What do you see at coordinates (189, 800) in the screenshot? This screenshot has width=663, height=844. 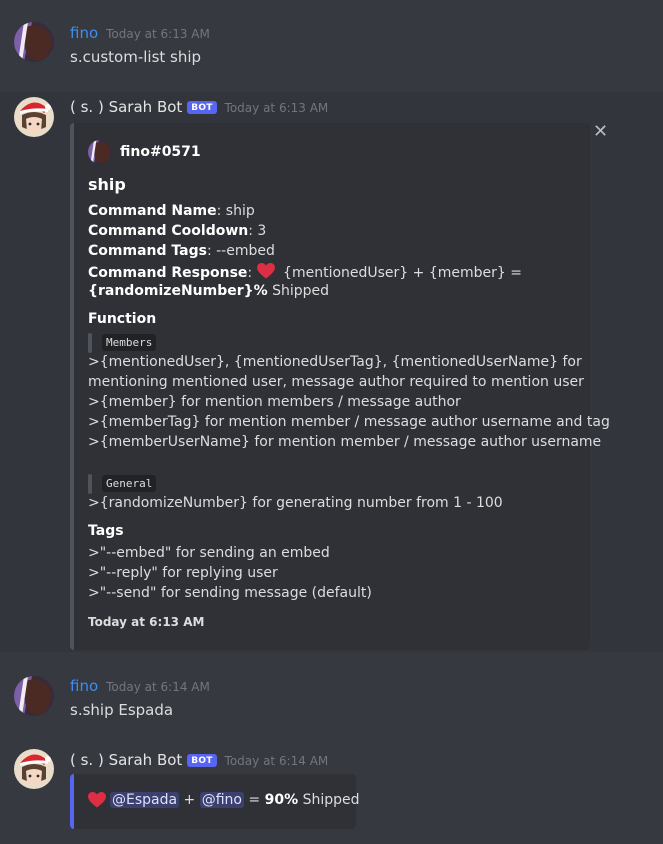 I see `plus-text: +` at bounding box center [189, 800].